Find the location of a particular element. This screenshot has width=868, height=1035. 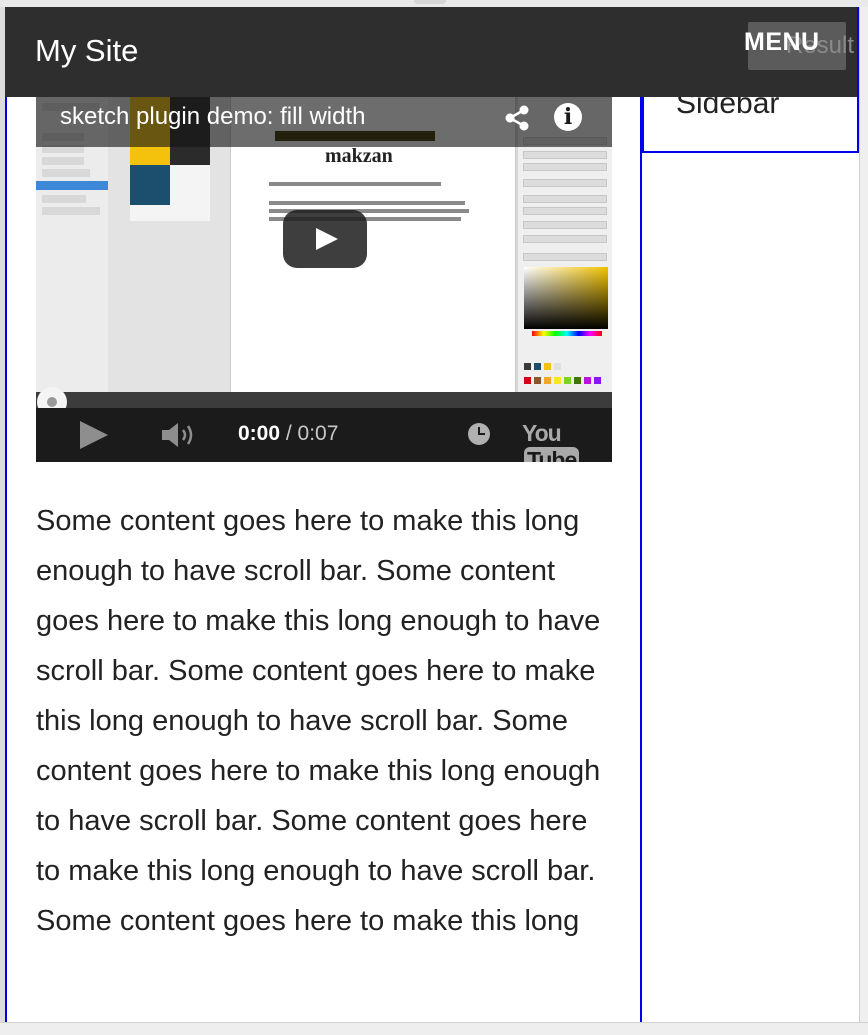

frame-notch is located at coordinates (430, 2).